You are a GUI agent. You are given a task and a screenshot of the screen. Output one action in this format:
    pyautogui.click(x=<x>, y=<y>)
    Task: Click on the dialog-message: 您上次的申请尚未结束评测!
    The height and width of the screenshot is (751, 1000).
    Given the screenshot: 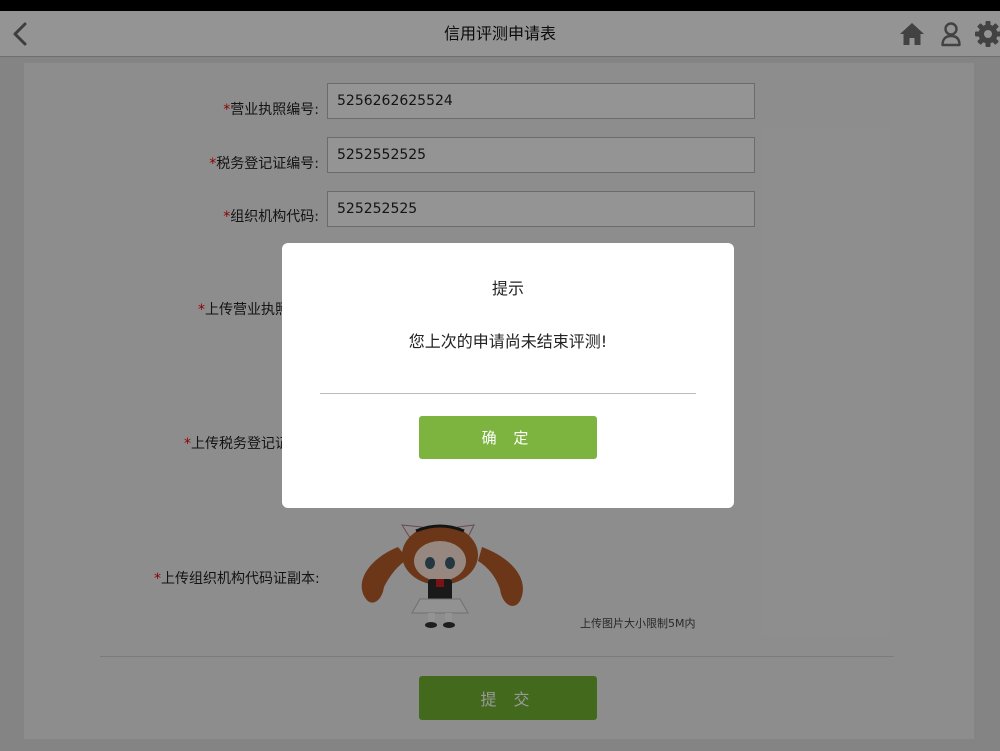 What is the action you would take?
    pyautogui.click(x=508, y=341)
    